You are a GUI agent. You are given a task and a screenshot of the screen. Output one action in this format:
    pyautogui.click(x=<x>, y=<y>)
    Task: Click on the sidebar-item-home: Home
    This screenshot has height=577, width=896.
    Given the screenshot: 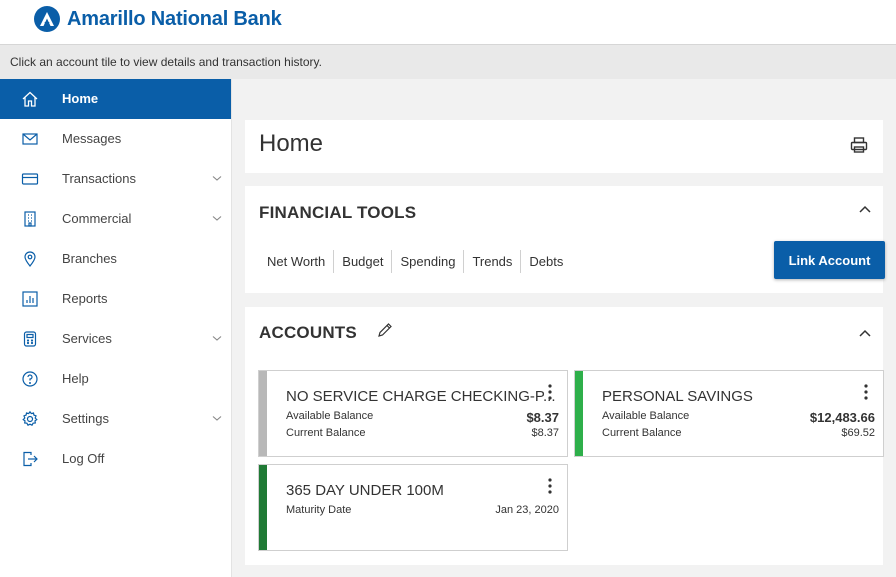 What is the action you would take?
    pyautogui.click(x=115, y=99)
    